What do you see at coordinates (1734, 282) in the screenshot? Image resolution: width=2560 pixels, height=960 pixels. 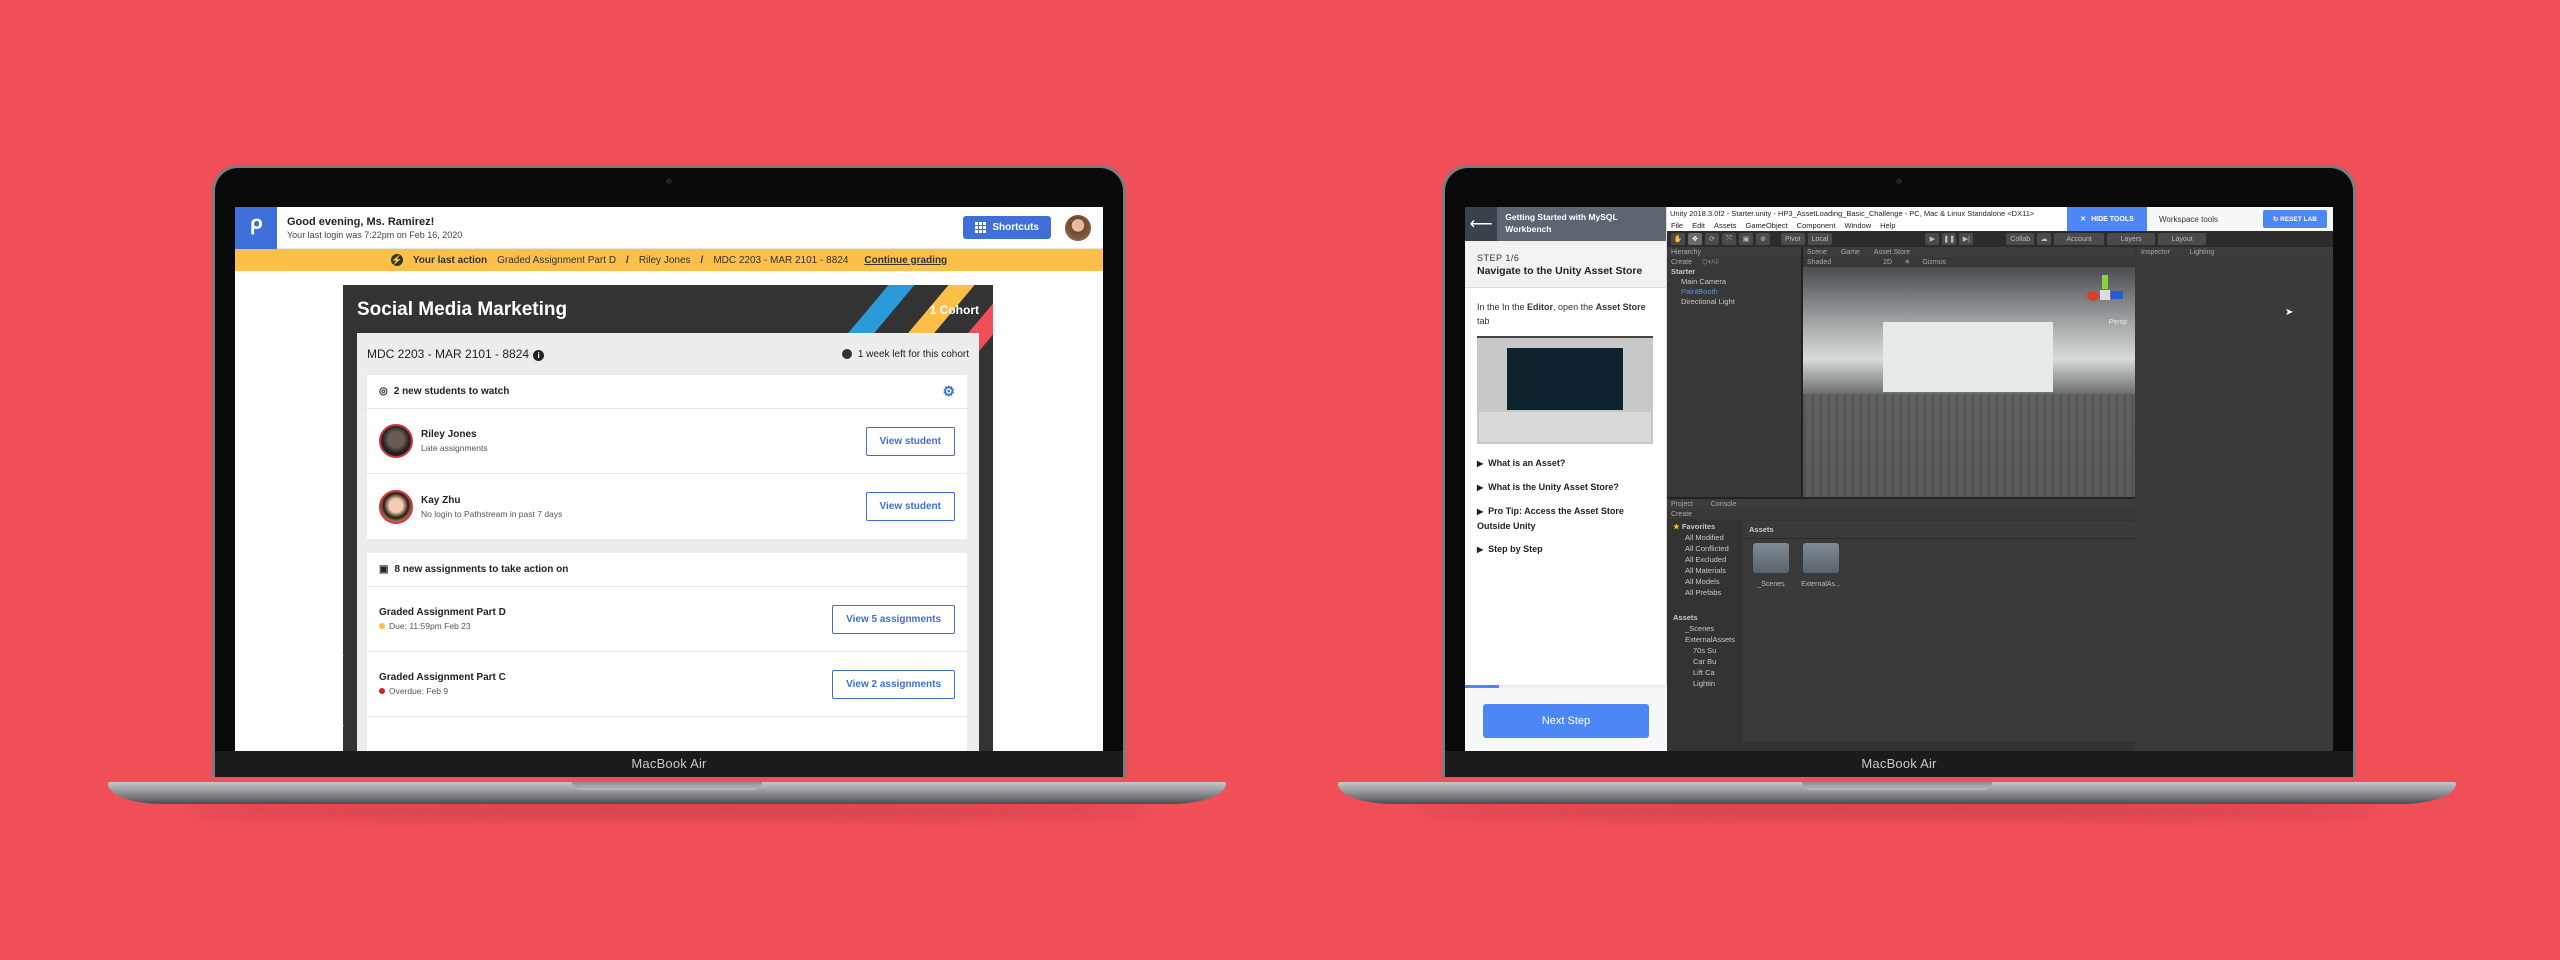 I see `hierarchy-item: Main Camera` at bounding box center [1734, 282].